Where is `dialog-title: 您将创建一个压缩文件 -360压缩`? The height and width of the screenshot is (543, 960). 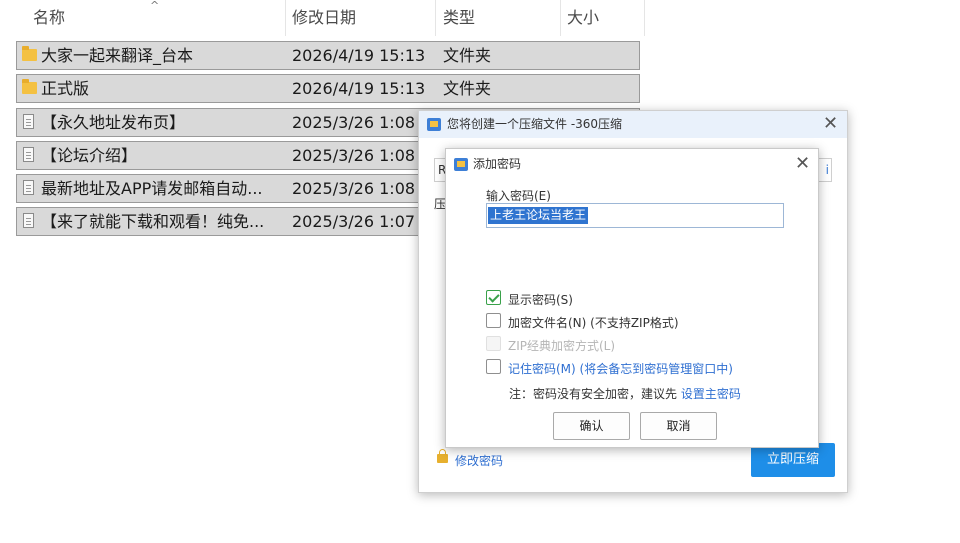
dialog-title: 您将创建一个压缩文件 -360压缩 is located at coordinates (535, 124).